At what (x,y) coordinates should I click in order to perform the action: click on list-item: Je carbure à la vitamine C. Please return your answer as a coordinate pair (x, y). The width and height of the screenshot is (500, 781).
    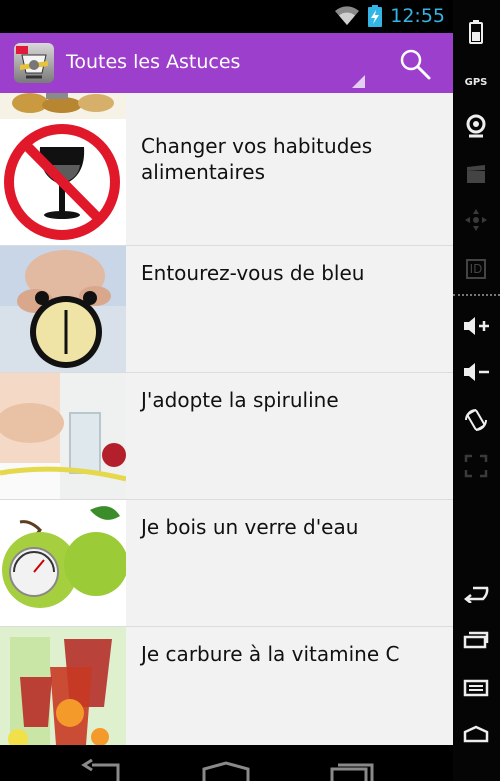
    Looking at the image, I should click on (226, 686).